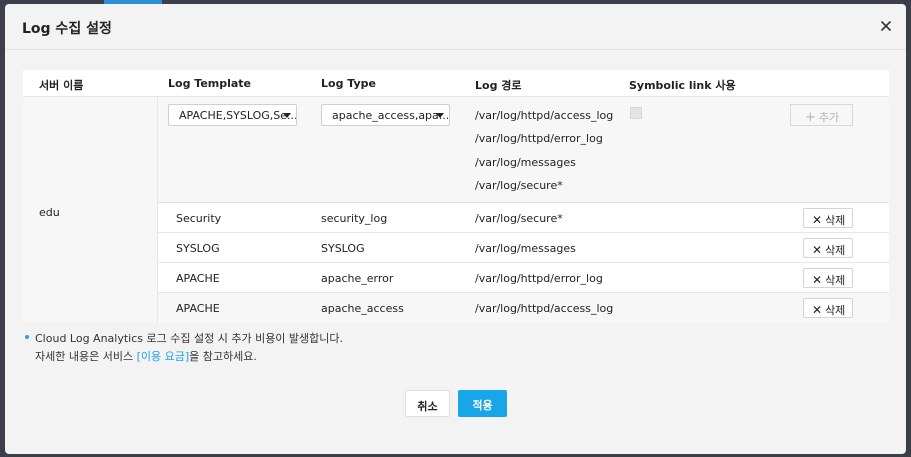 The height and width of the screenshot is (457, 911). I want to click on row-template: SYSLOG, so click(198, 248).